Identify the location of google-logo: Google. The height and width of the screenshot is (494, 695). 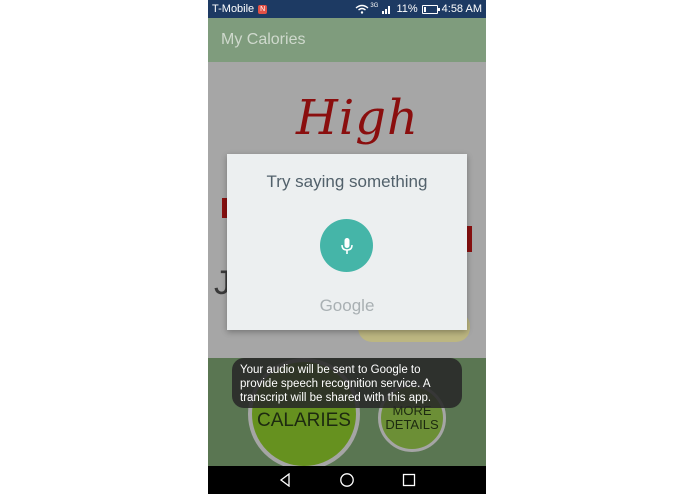
(347, 305).